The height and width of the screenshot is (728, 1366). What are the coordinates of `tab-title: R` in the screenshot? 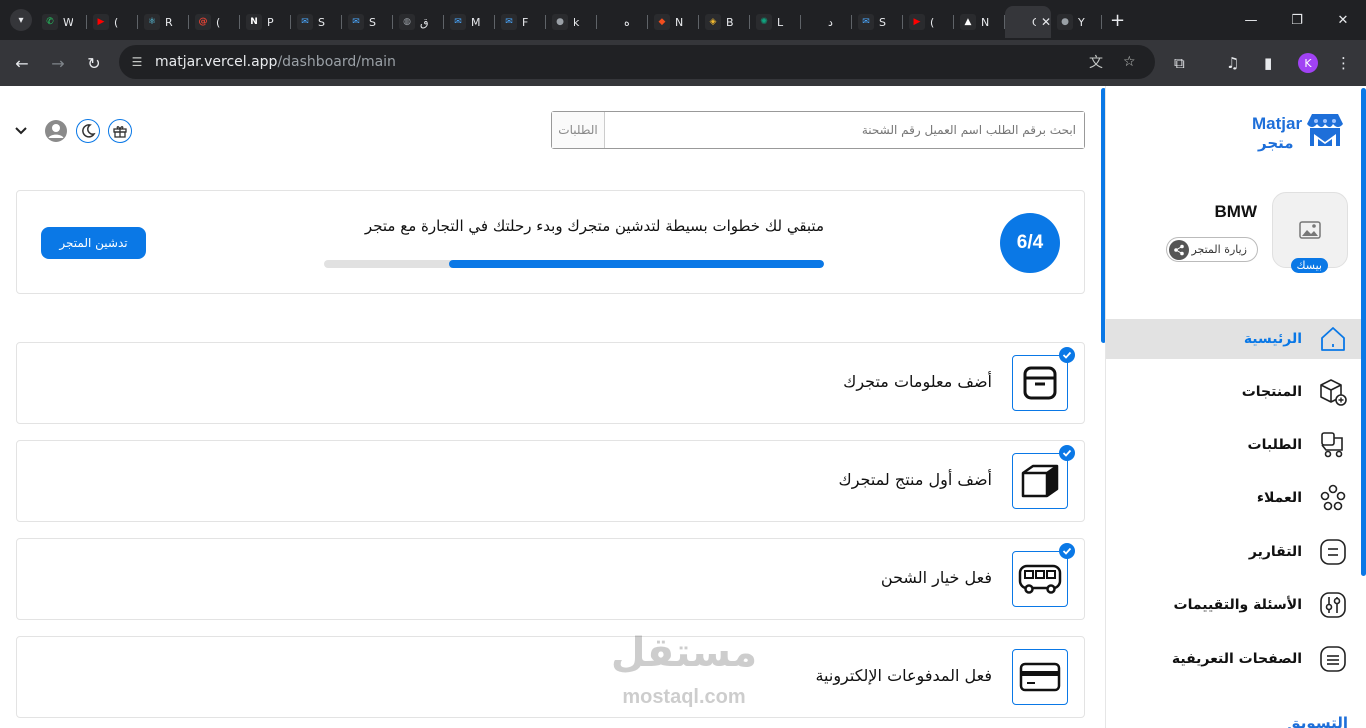 It's located at (169, 22).